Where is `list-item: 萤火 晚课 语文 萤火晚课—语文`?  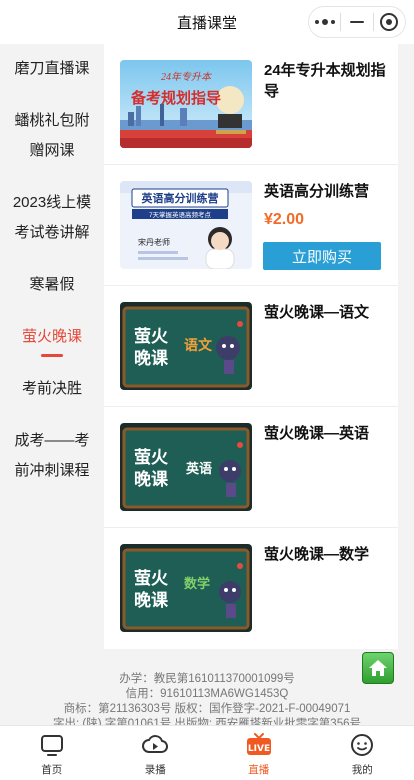 list-item: 萤火 晚课 语文 萤火晚课—语文 is located at coordinates (251, 346).